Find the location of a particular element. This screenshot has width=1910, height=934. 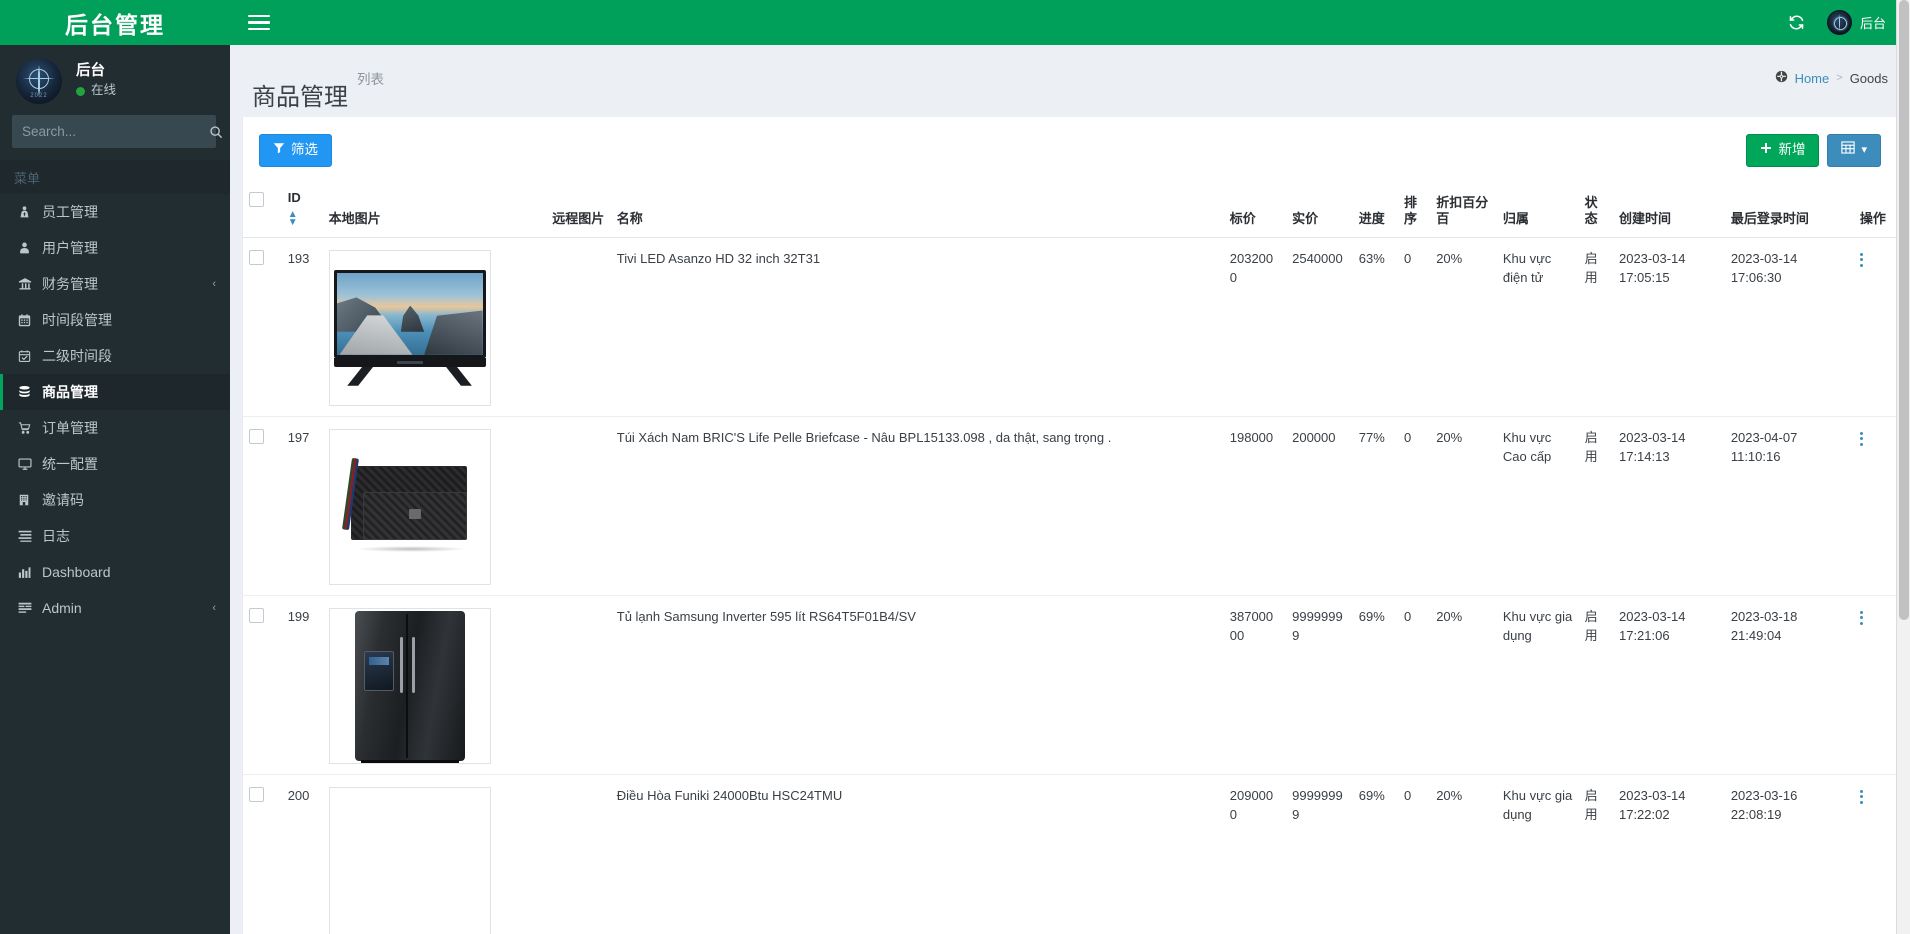

th-status: 状态 is located at coordinates (1595, 208).